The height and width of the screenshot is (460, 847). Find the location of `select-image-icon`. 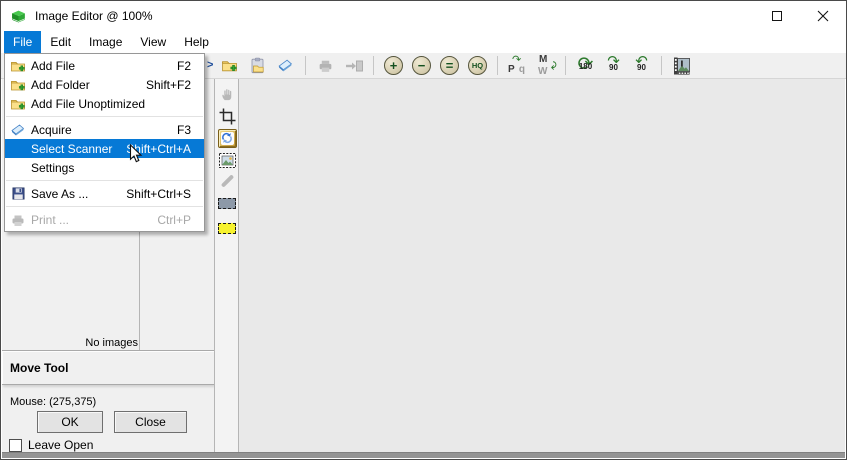

select-image-icon is located at coordinates (227, 160).